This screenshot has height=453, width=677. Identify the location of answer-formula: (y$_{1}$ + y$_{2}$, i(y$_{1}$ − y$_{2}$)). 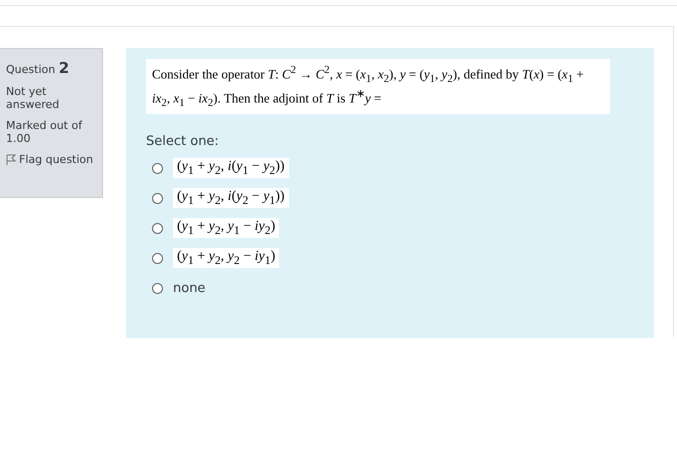
(231, 168).